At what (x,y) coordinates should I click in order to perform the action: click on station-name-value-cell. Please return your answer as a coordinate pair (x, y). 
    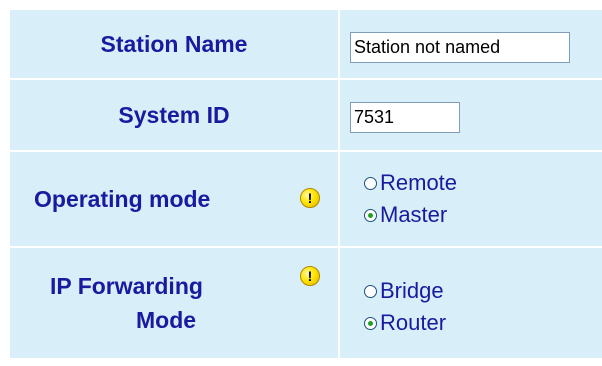
    Looking at the image, I should click on (472, 44).